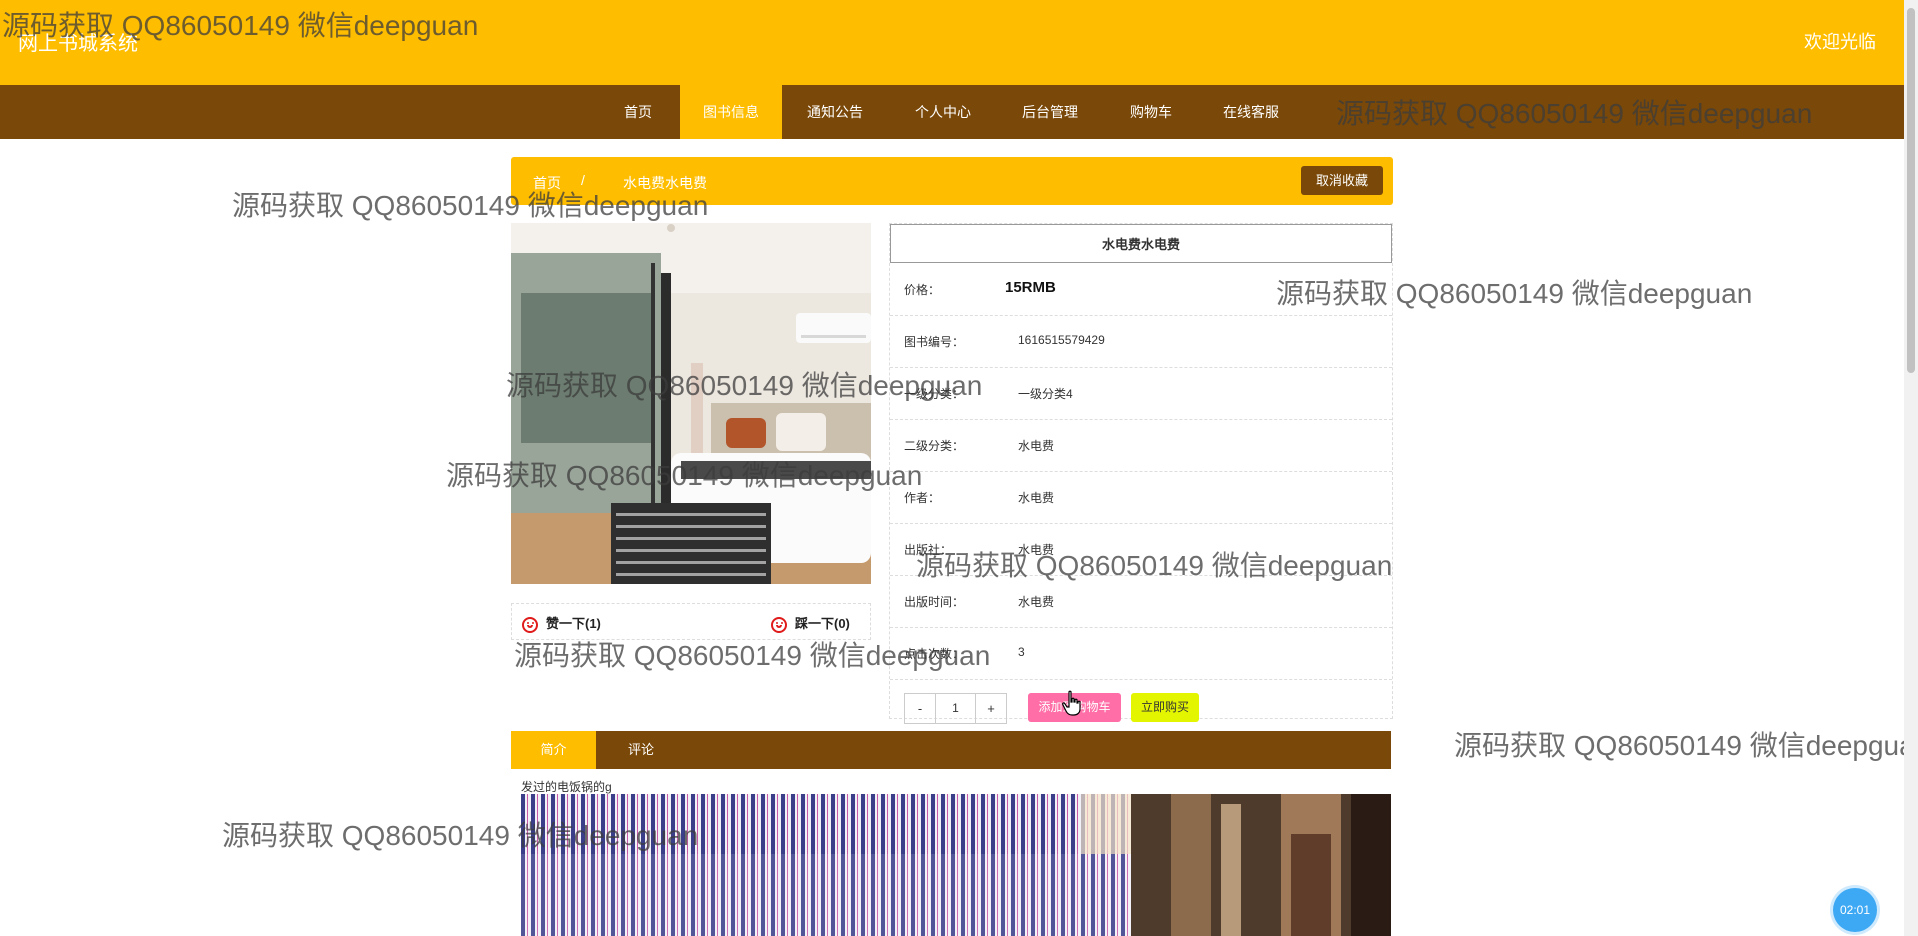  What do you see at coordinates (1141, 243) in the screenshot?
I see `product-title: 水电费水电费` at bounding box center [1141, 243].